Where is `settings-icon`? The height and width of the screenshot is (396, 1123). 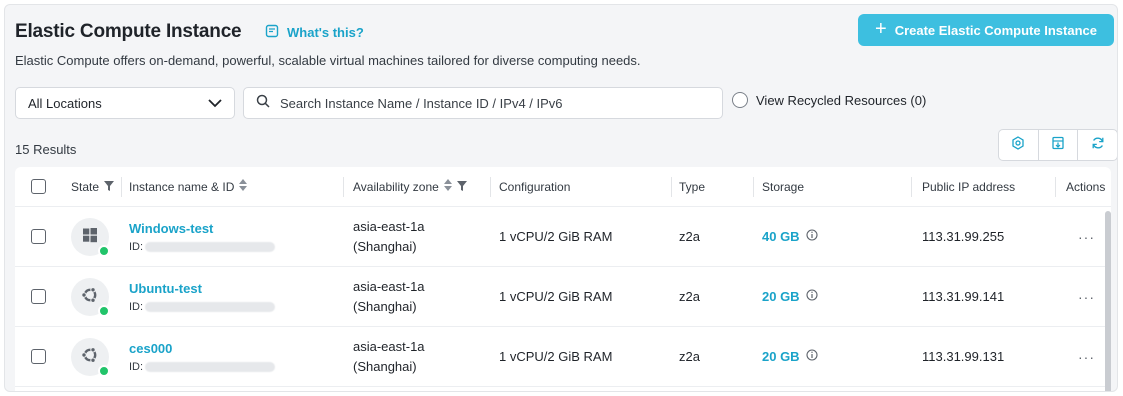 settings-icon is located at coordinates (1018, 145).